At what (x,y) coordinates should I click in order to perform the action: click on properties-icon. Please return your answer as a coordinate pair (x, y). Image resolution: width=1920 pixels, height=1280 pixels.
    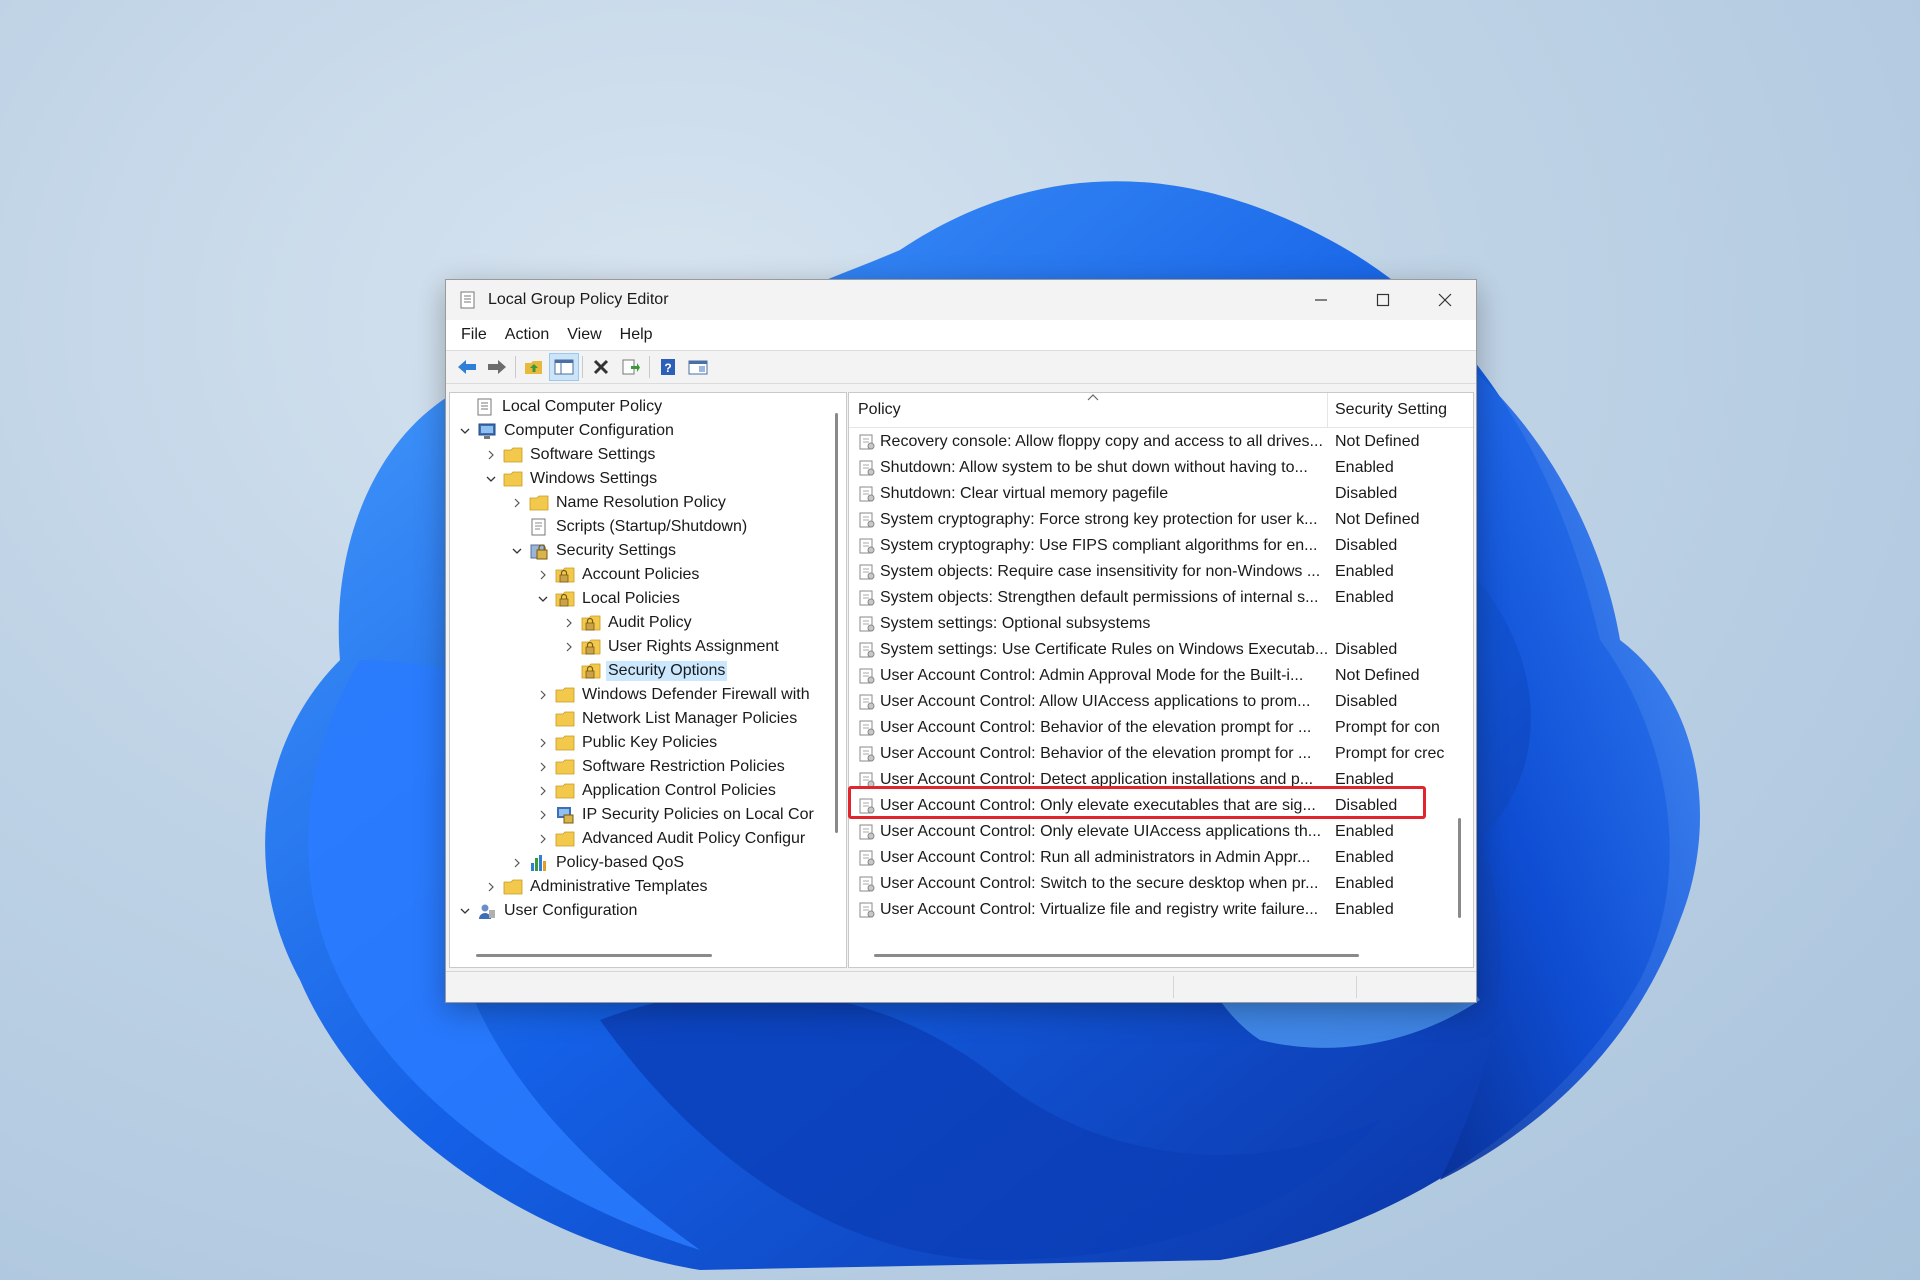
    Looking at the image, I should click on (698, 367).